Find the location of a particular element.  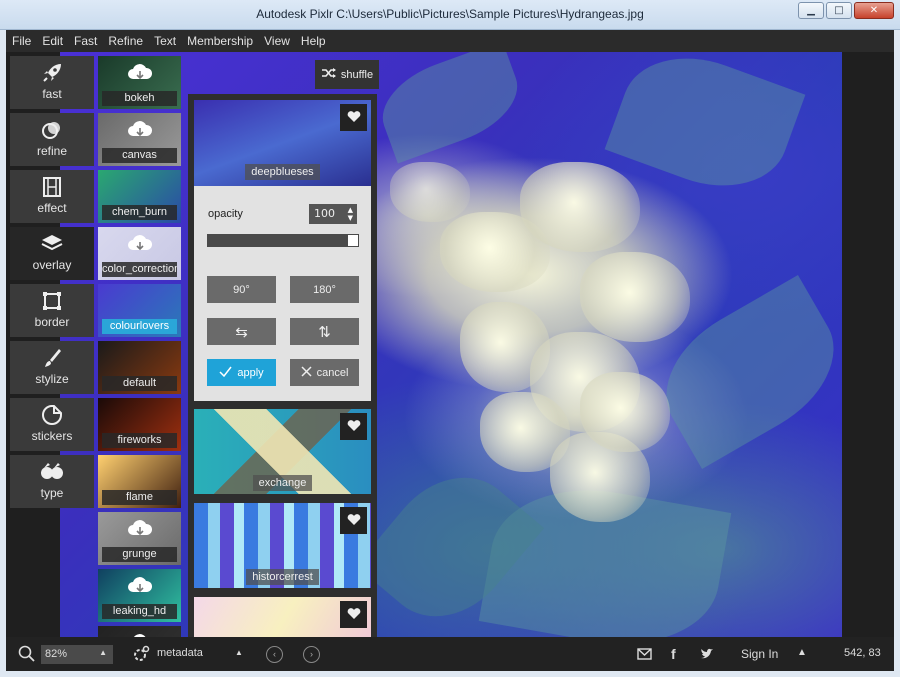

menu-membership: Membership is located at coordinates (219, 41).